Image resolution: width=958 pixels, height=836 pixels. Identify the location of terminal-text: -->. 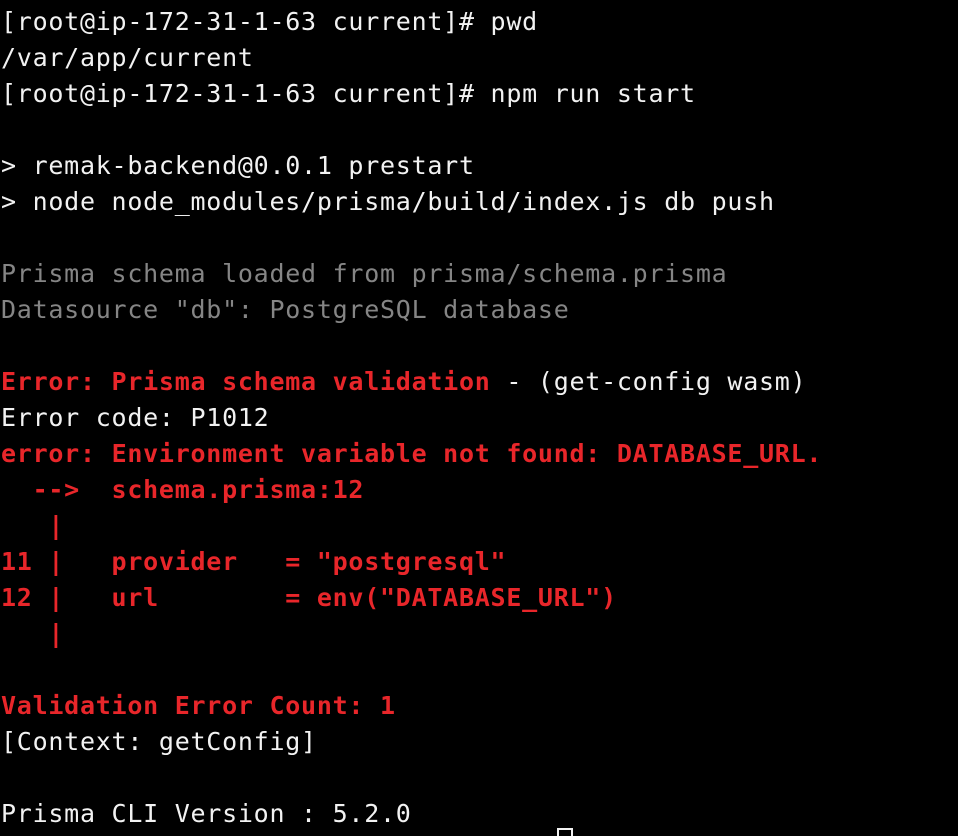
(56, 489).